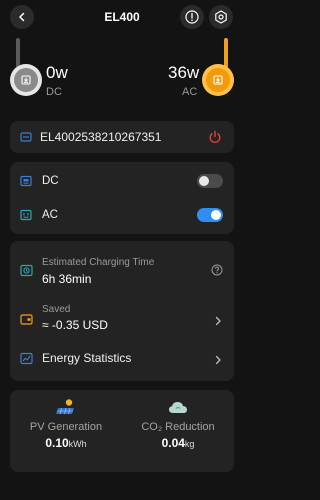  What do you see at coordinates (184, 72) in the screenshot?
I see `ac-power-value: 36w` at bounding box center [184, 72].